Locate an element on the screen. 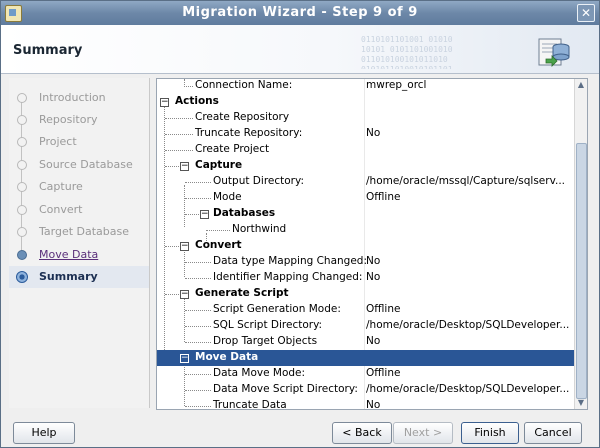 This screenshot has width=600, height=448. step-capture: Capture is located at coordinates (79, 187).